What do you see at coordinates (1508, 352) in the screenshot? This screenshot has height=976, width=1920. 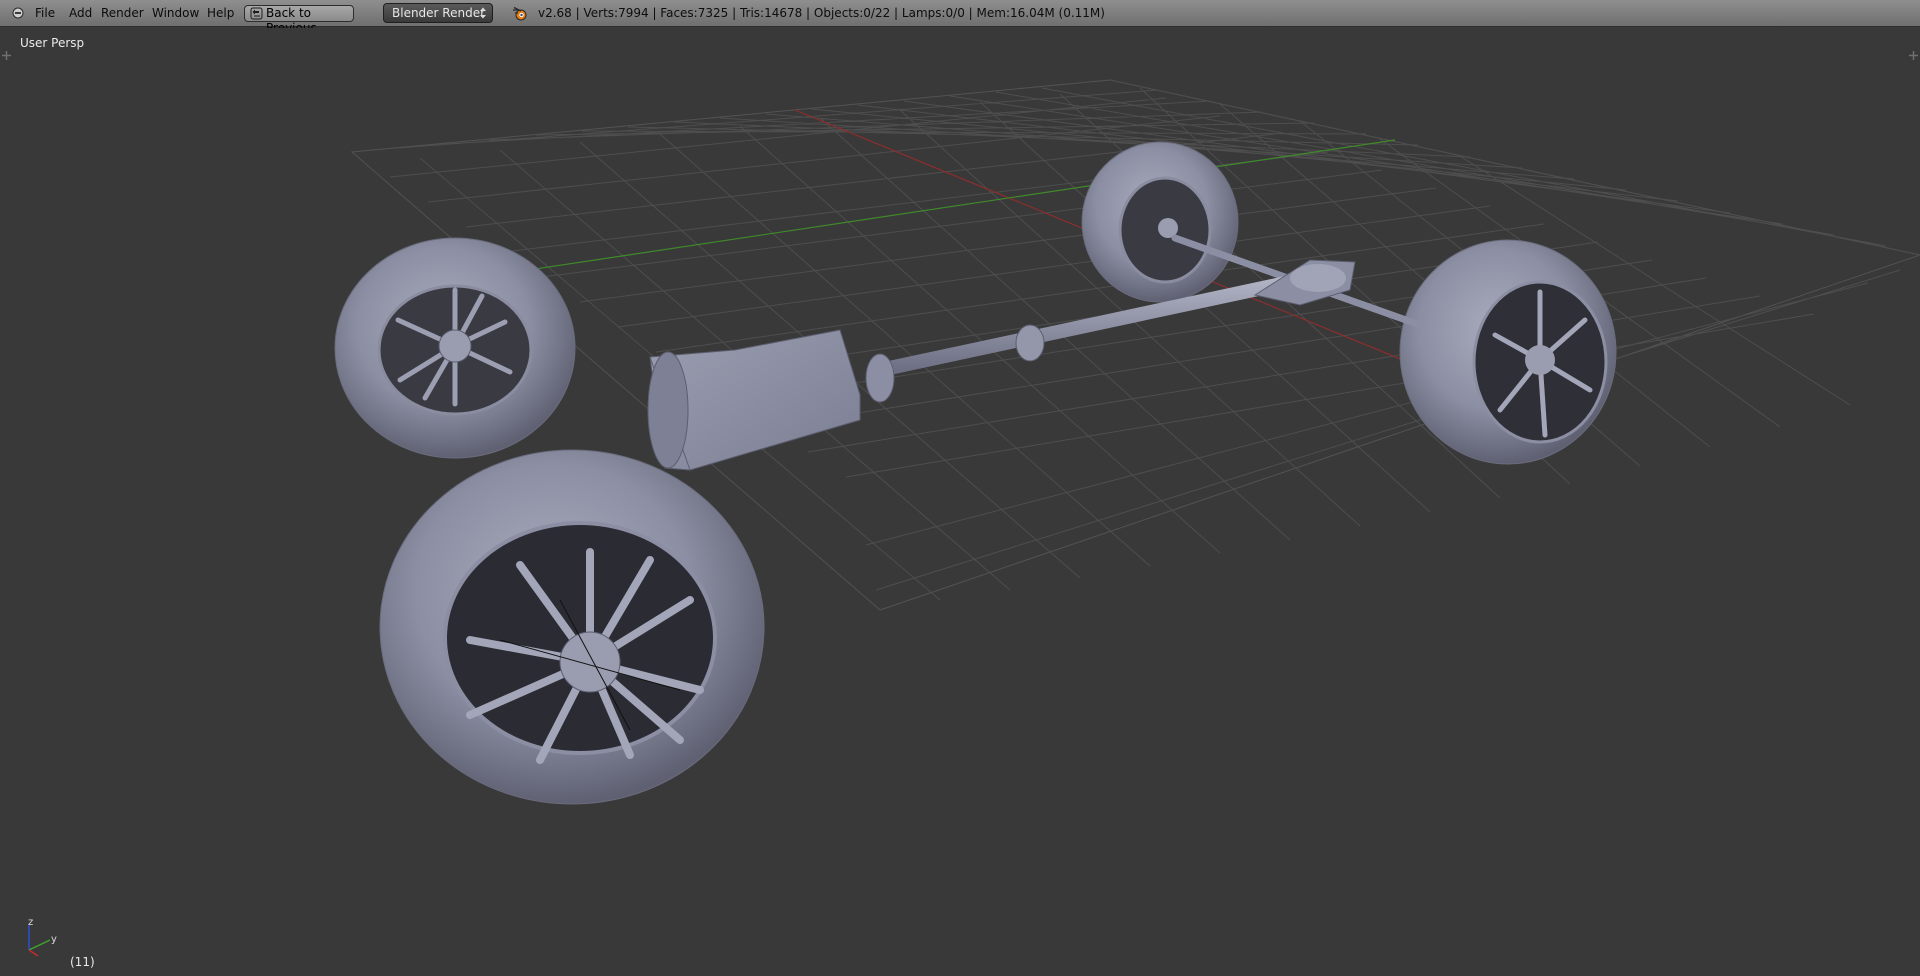 I see `wheel-front-right` at bounding box center [1508, 352].